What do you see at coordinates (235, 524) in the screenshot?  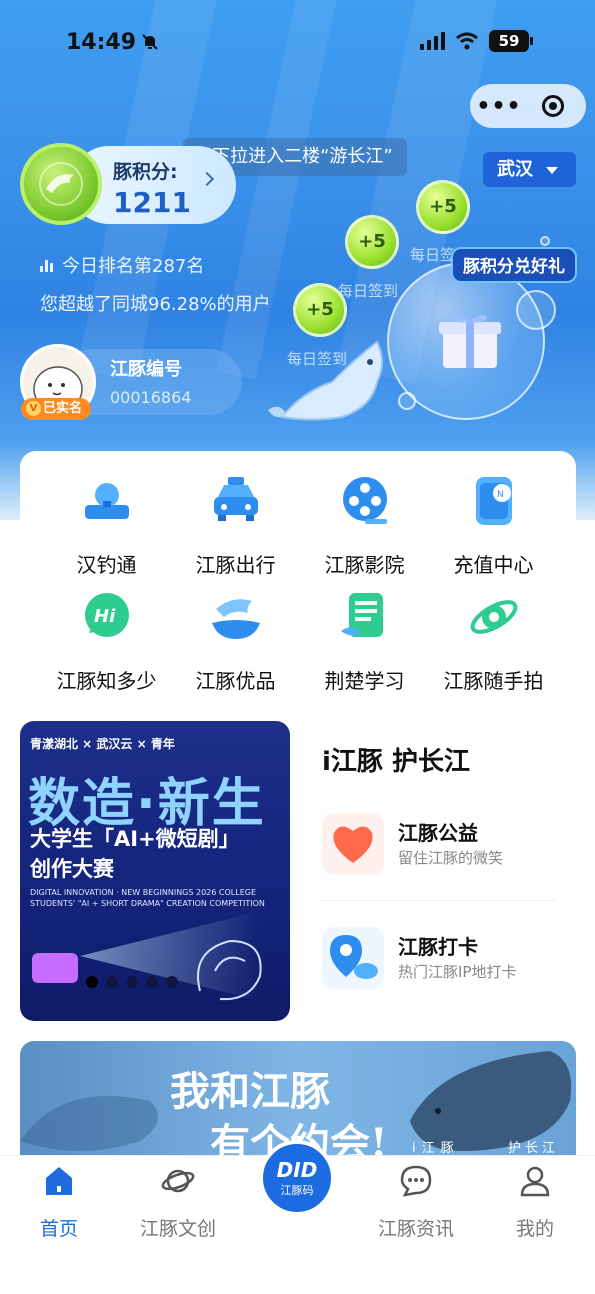 I see `service-travel: 江豚出行` at bounding box center [235, 524].